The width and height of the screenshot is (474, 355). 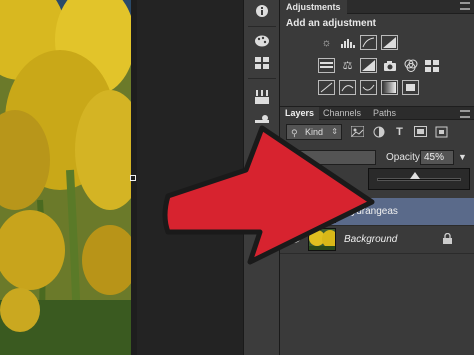 I want to click on blend-mode-value: al, so click(x=293, y=157).